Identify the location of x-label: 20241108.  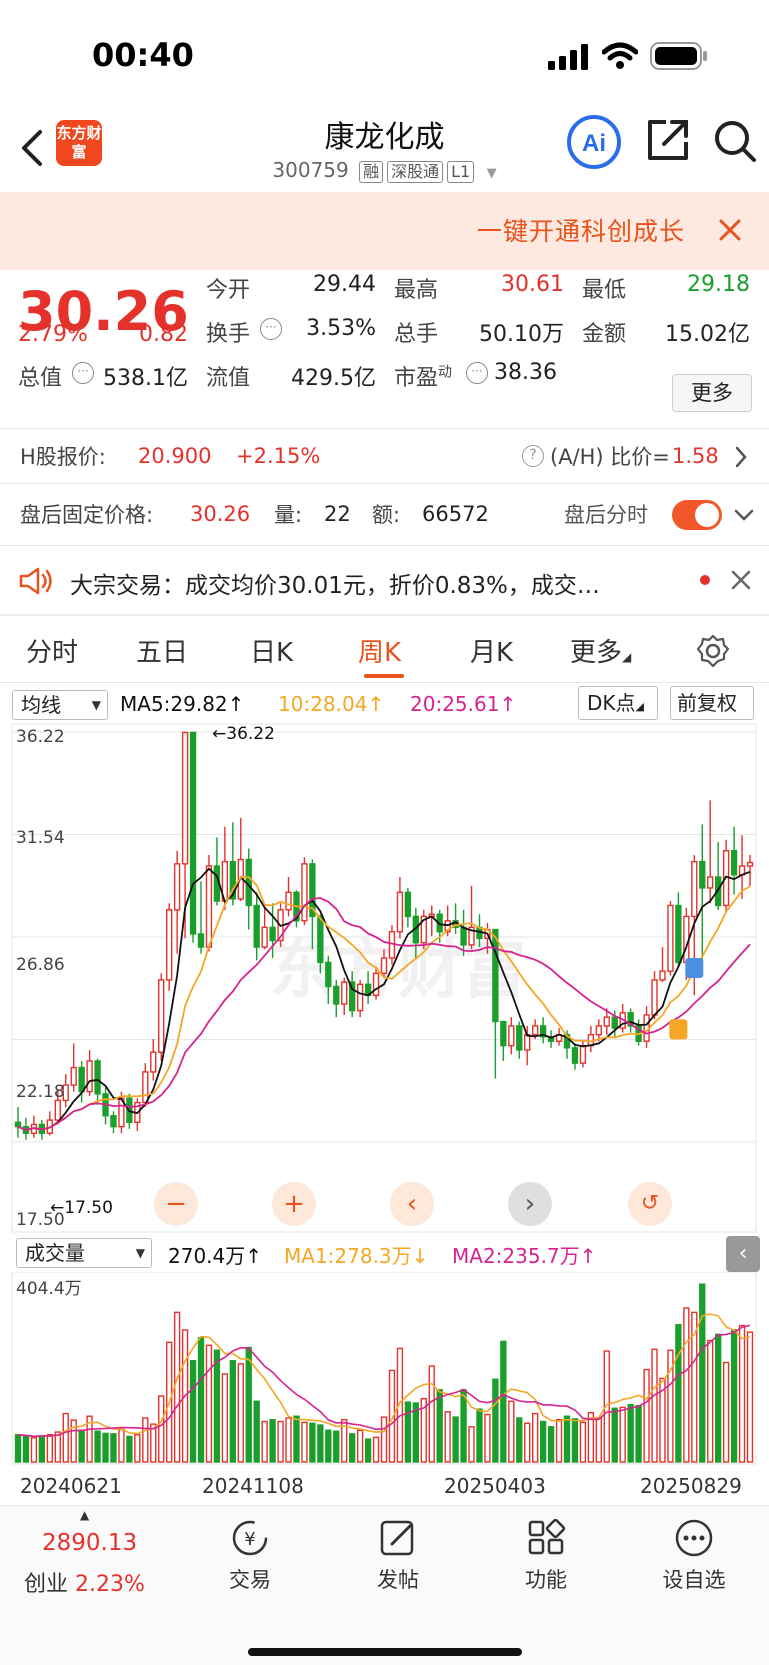
(253, 1486).